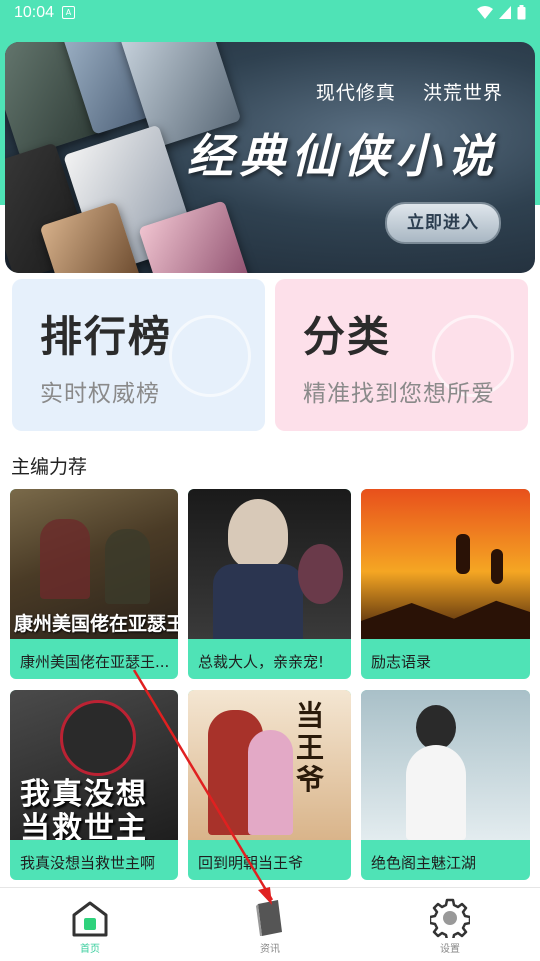 This screenshot has height=961, width=540. I want to click on nav-news: 资讯, so click(270, 924).